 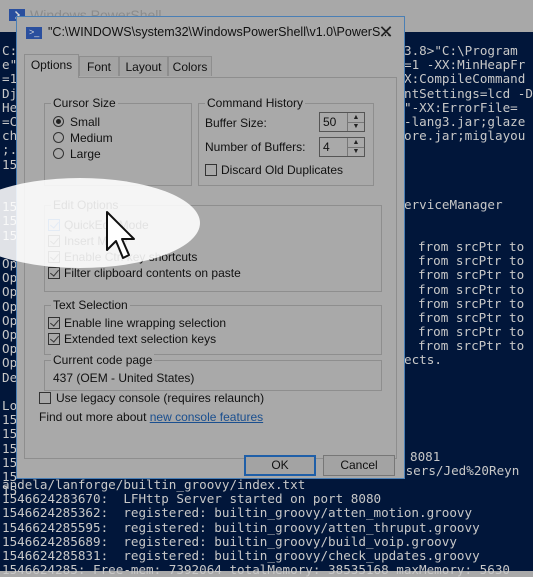 What do you see at coordinates (282, 170) in the screenshot?
I see `discard-duplicates-label: Discard Old Duplicates` at bounding box center [282, 170].